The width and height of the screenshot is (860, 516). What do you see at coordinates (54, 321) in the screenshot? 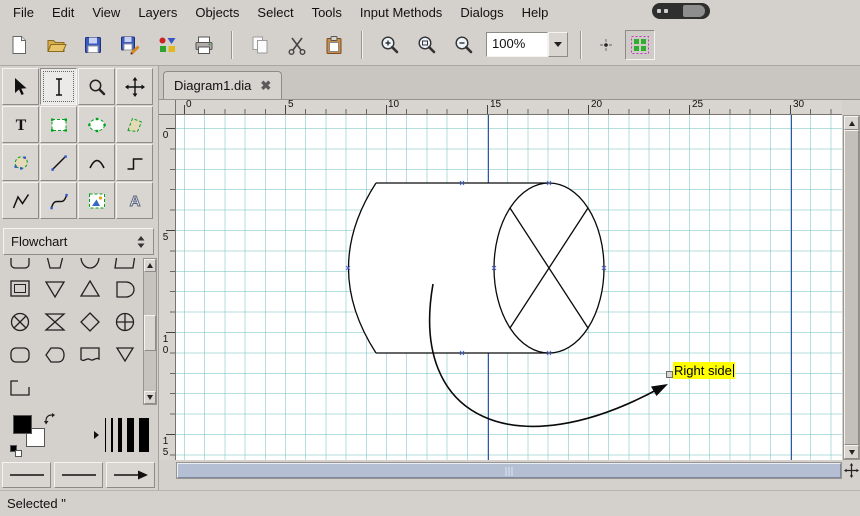
I see `shape-collate` at bounding box center [54, 321].